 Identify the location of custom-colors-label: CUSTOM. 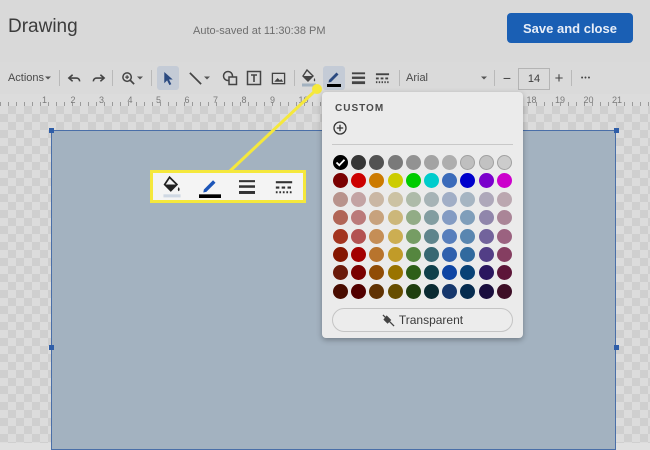
(360, 108).